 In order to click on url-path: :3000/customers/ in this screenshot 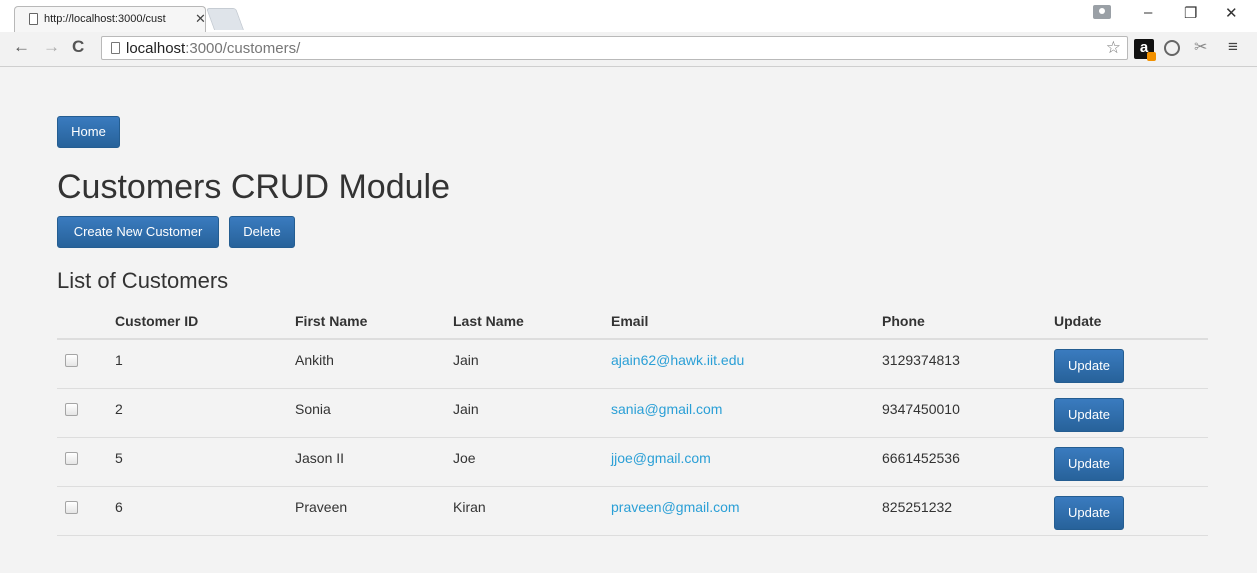, I will do `click(243, 48)`.